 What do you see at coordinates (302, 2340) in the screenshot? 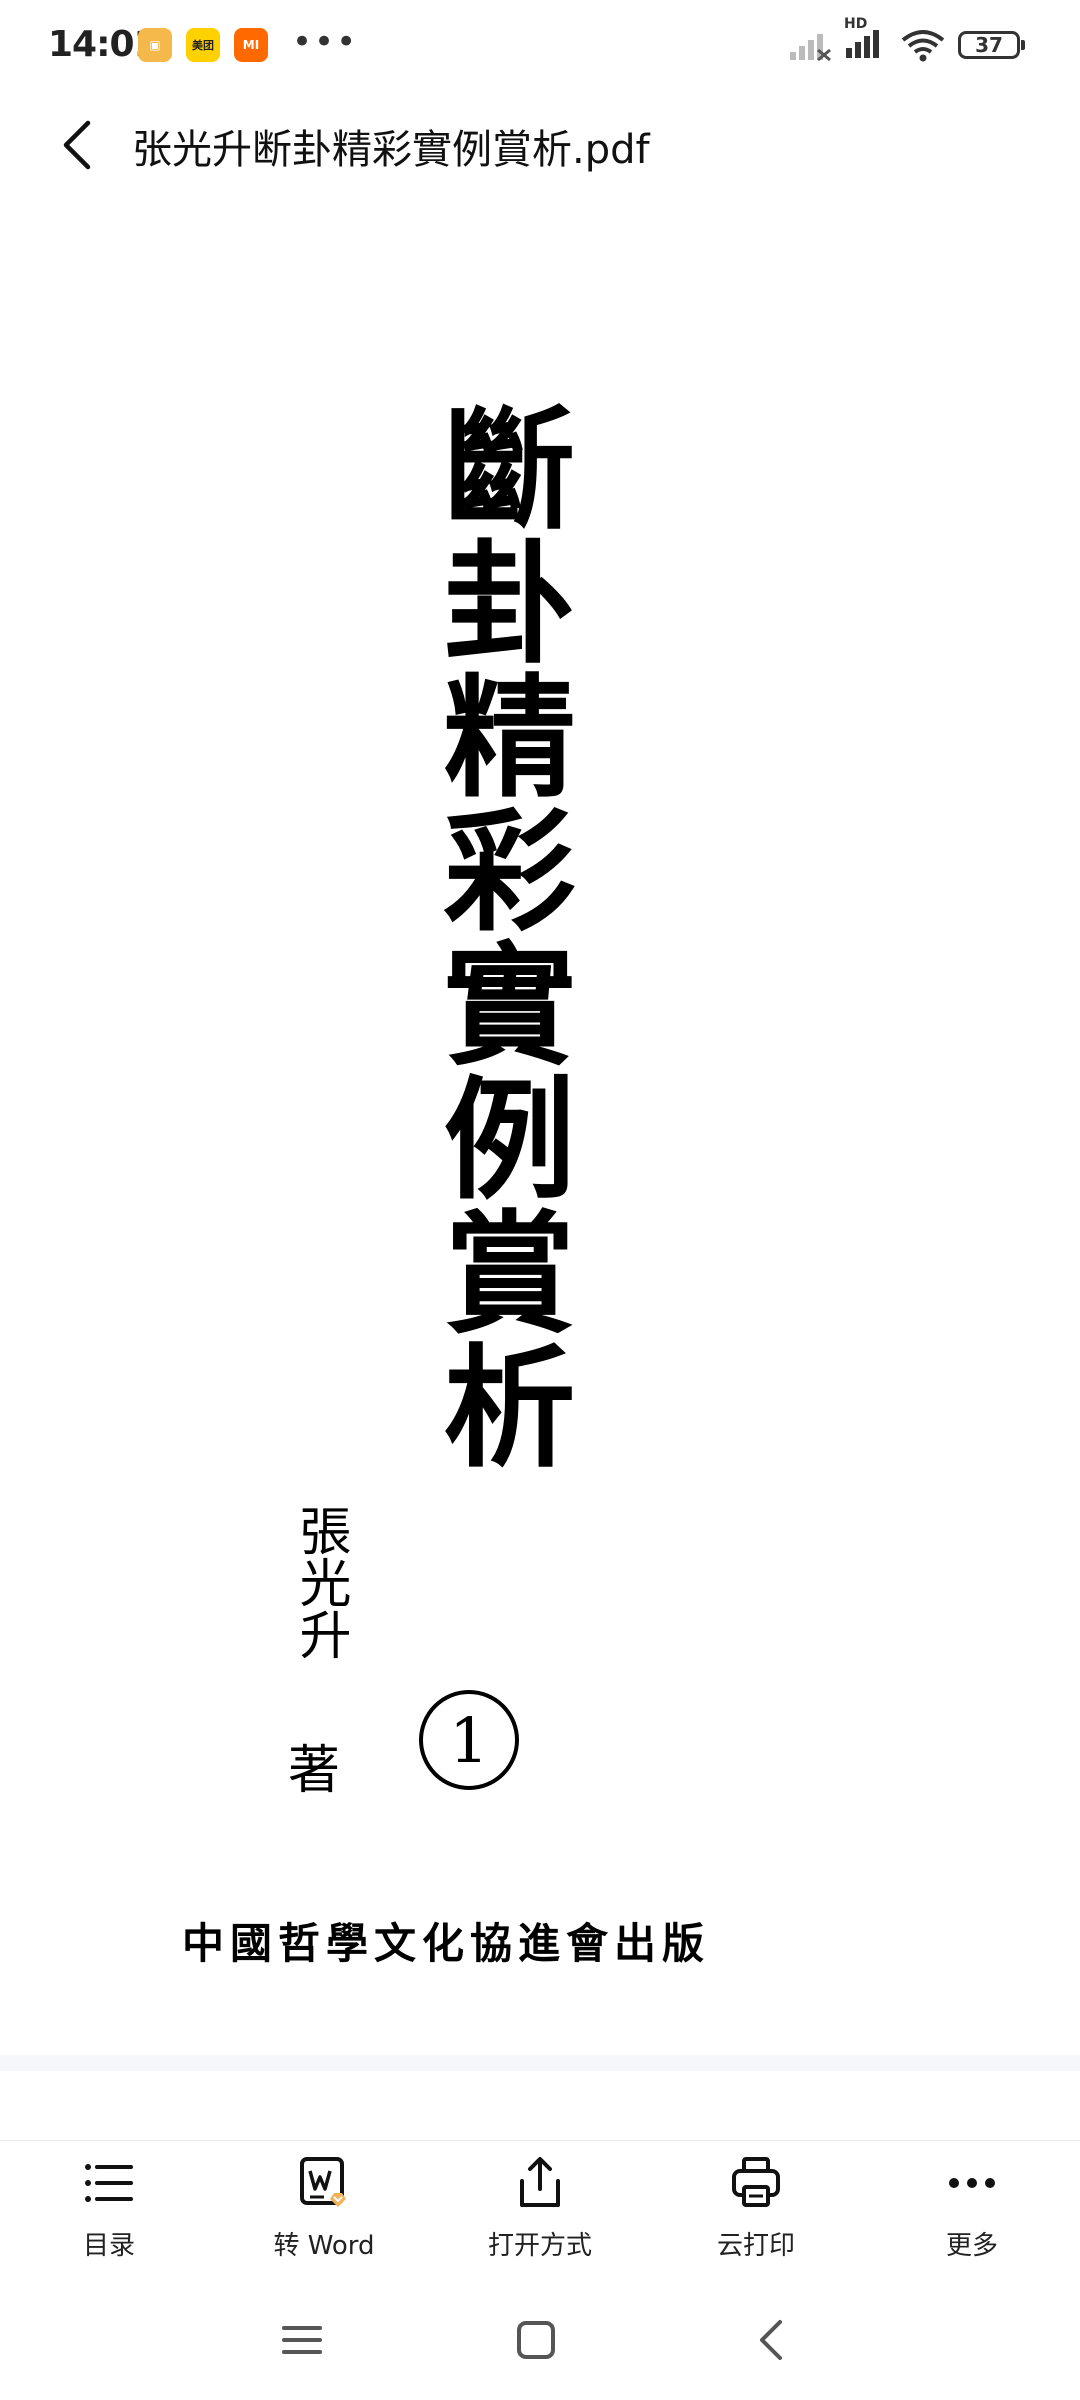
I see `menu-icon` at bounding box center [302, 2340].